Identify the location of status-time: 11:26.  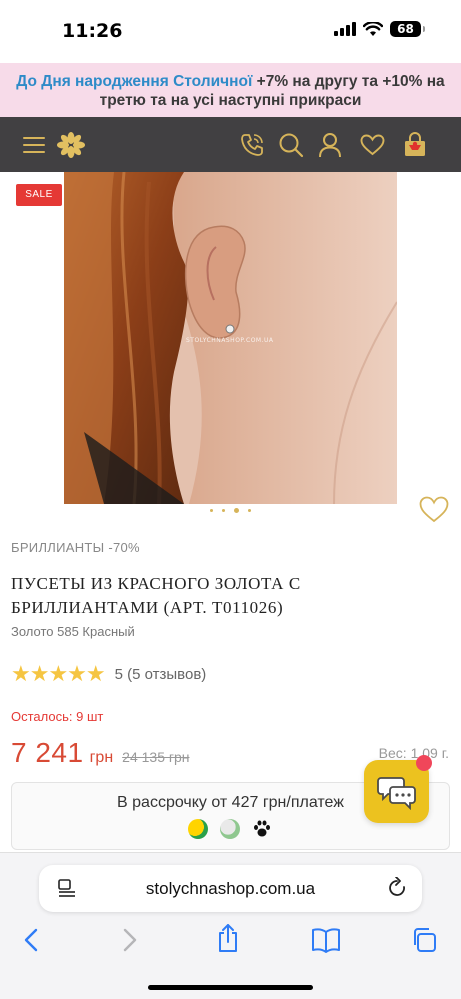
(92, 31).